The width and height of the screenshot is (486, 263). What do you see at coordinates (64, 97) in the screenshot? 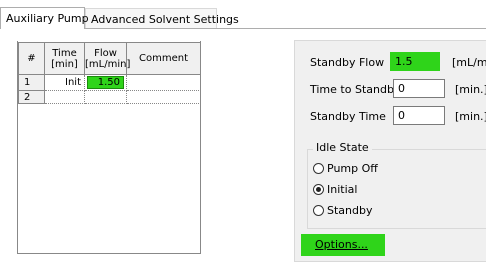
I see `time-cell` at bounding box center [64, 97].